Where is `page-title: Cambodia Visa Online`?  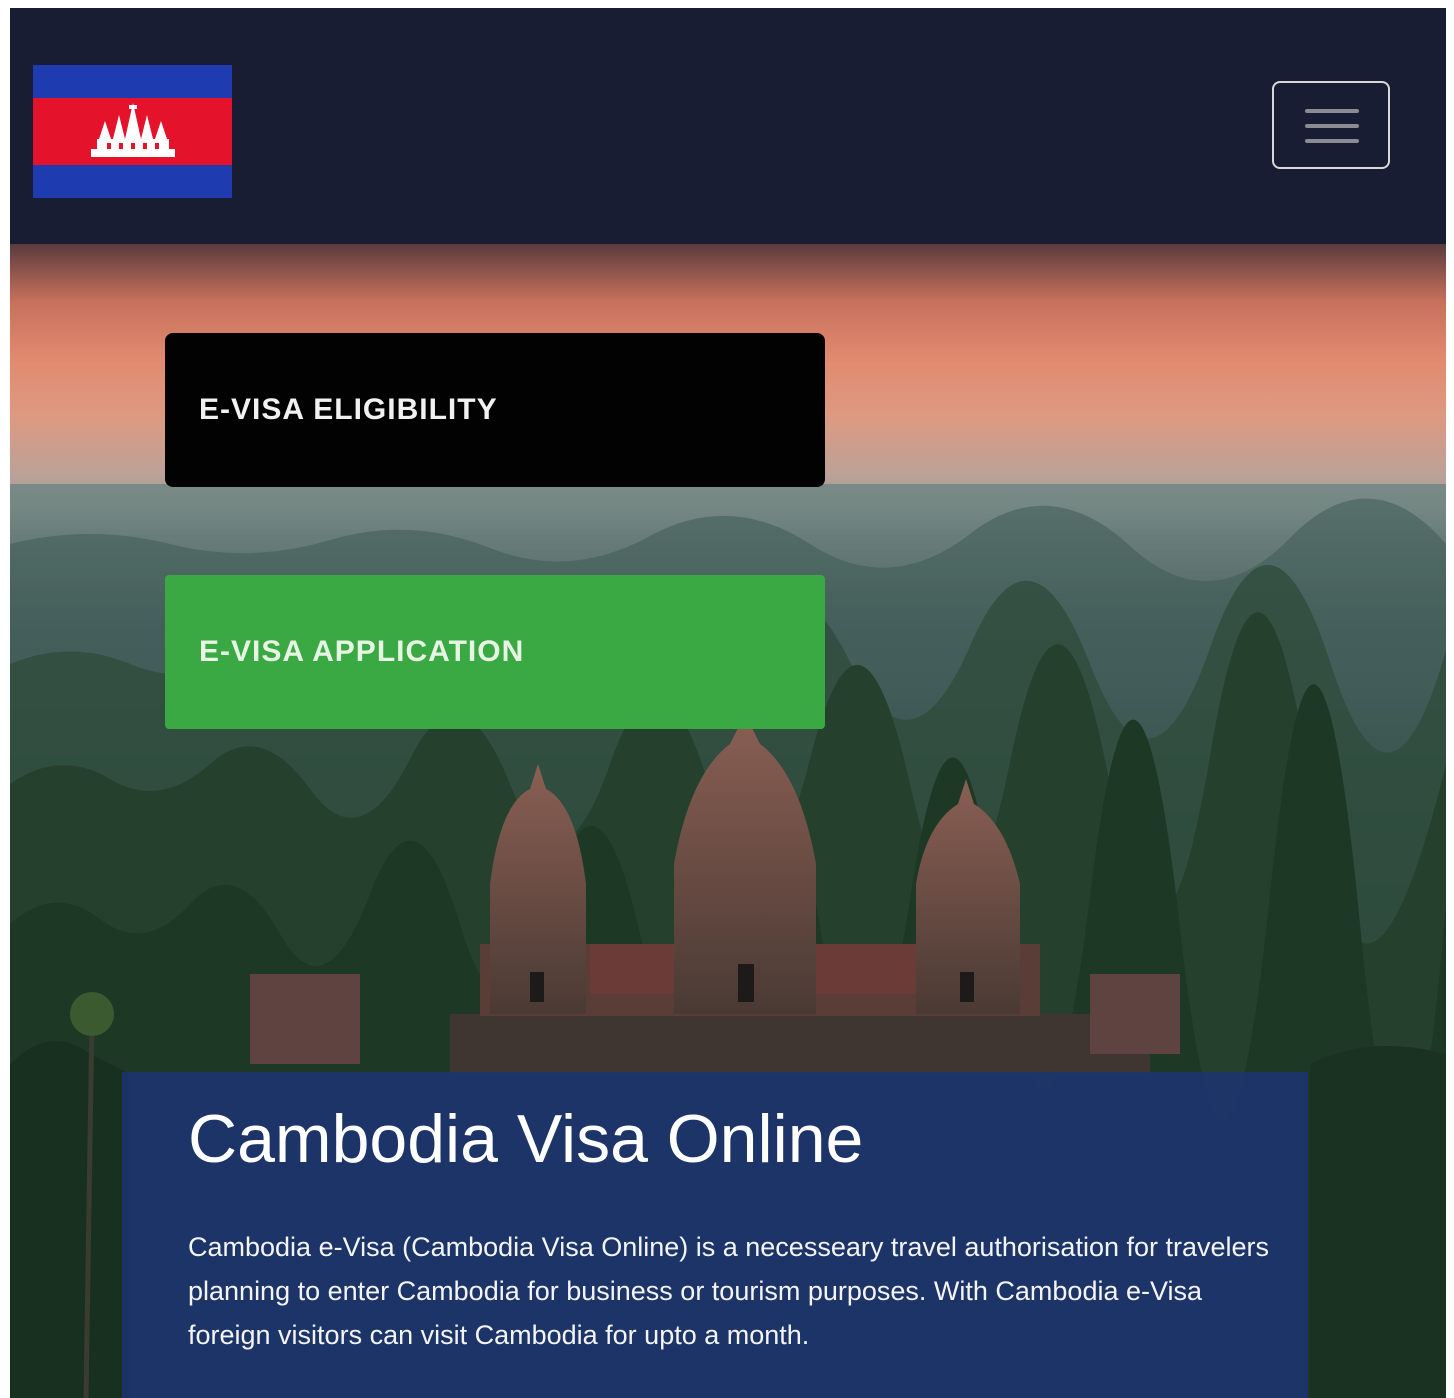 page-title: Cambodia Visa Online is located at coordinates (526, 1139).